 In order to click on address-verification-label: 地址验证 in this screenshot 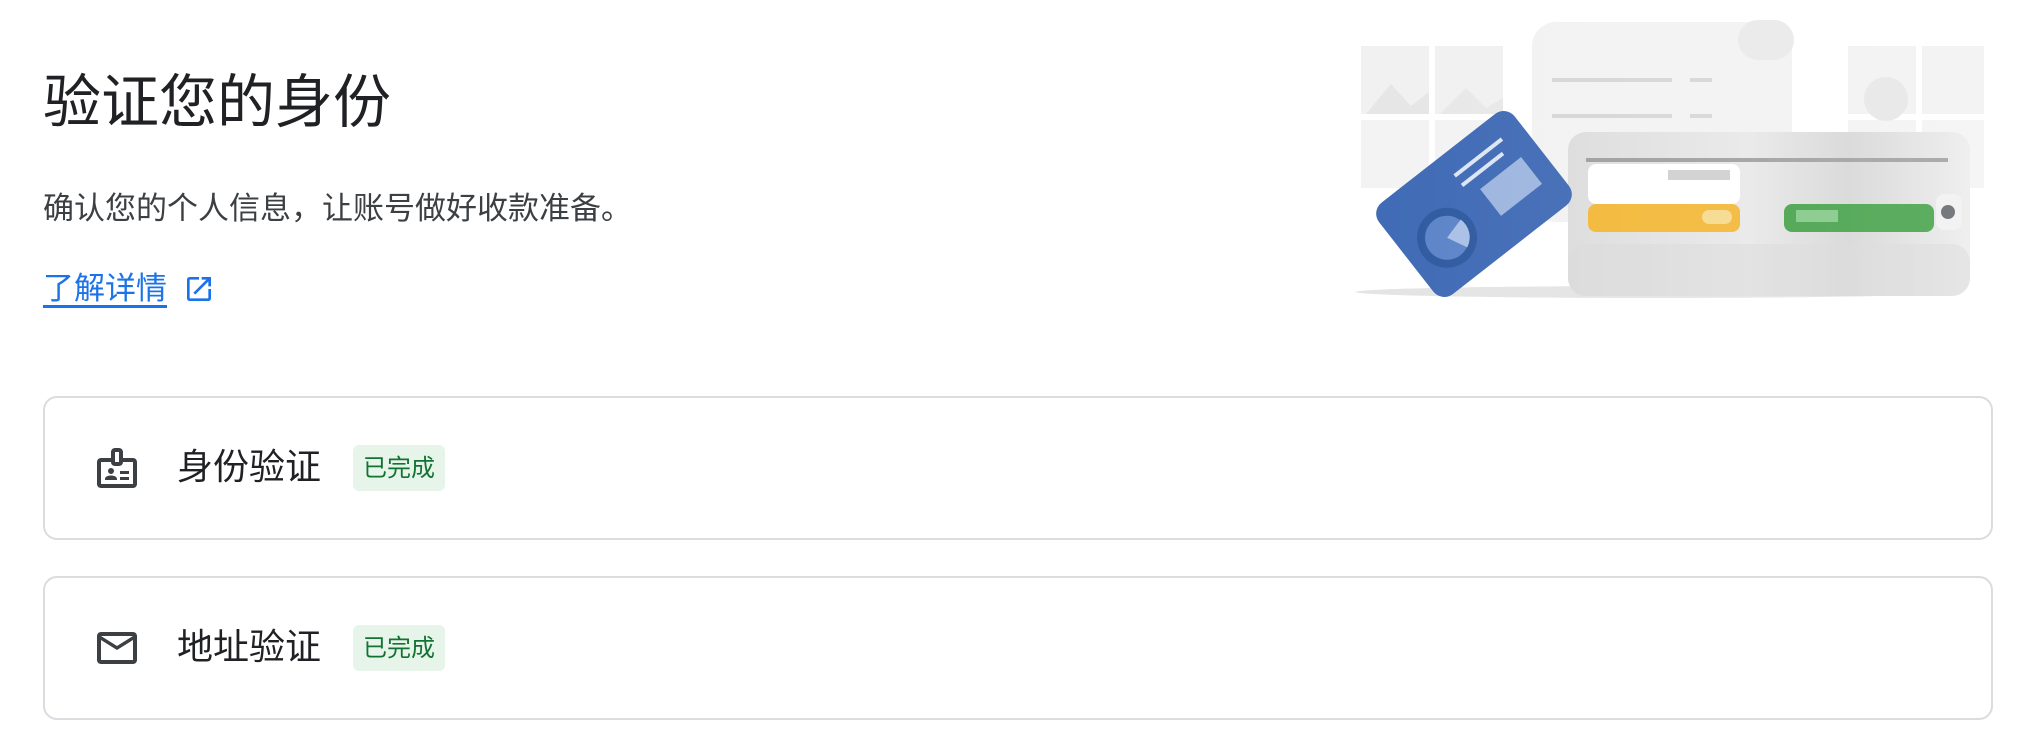, I will do `click(249, 647)`.